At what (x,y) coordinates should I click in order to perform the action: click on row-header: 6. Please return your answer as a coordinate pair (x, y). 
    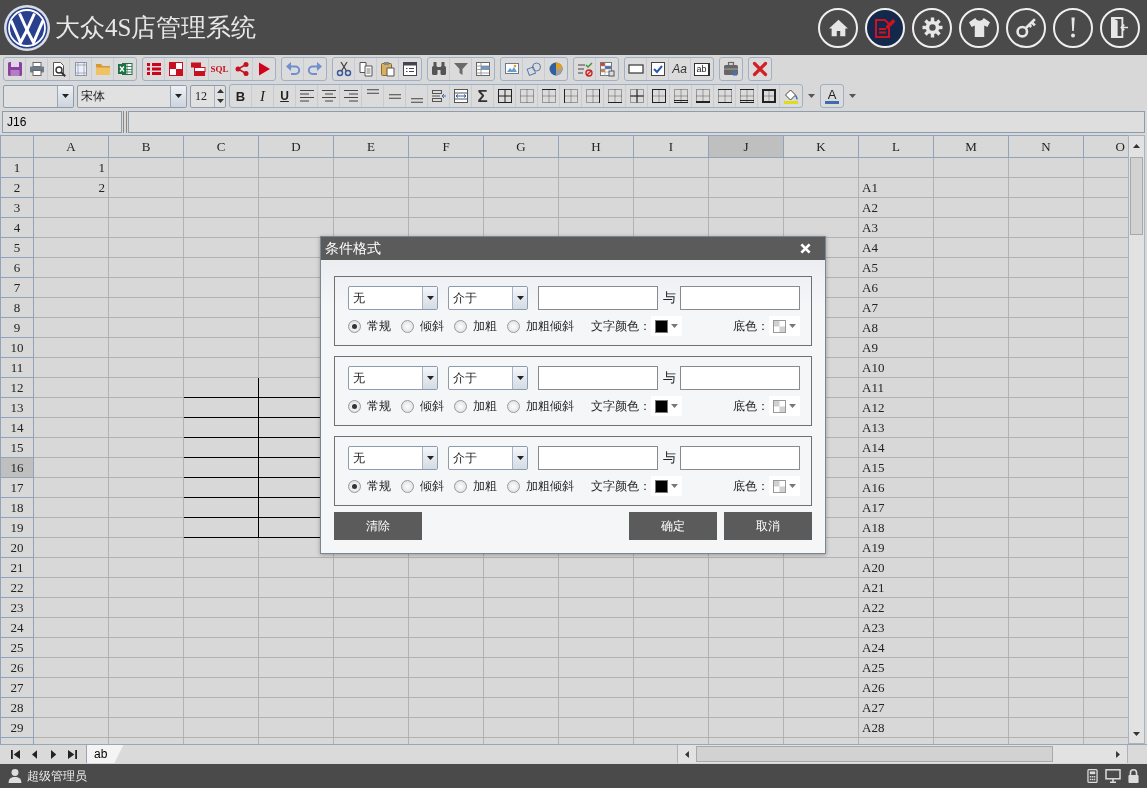
    Looking at the image, I should click on (17, 267).